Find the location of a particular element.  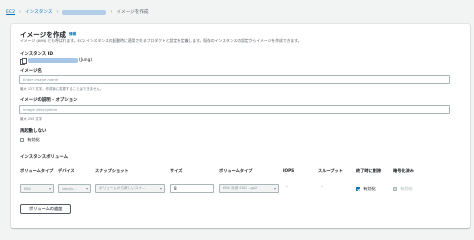

volume-type-value: EBS is located at coordinates (27, 188).